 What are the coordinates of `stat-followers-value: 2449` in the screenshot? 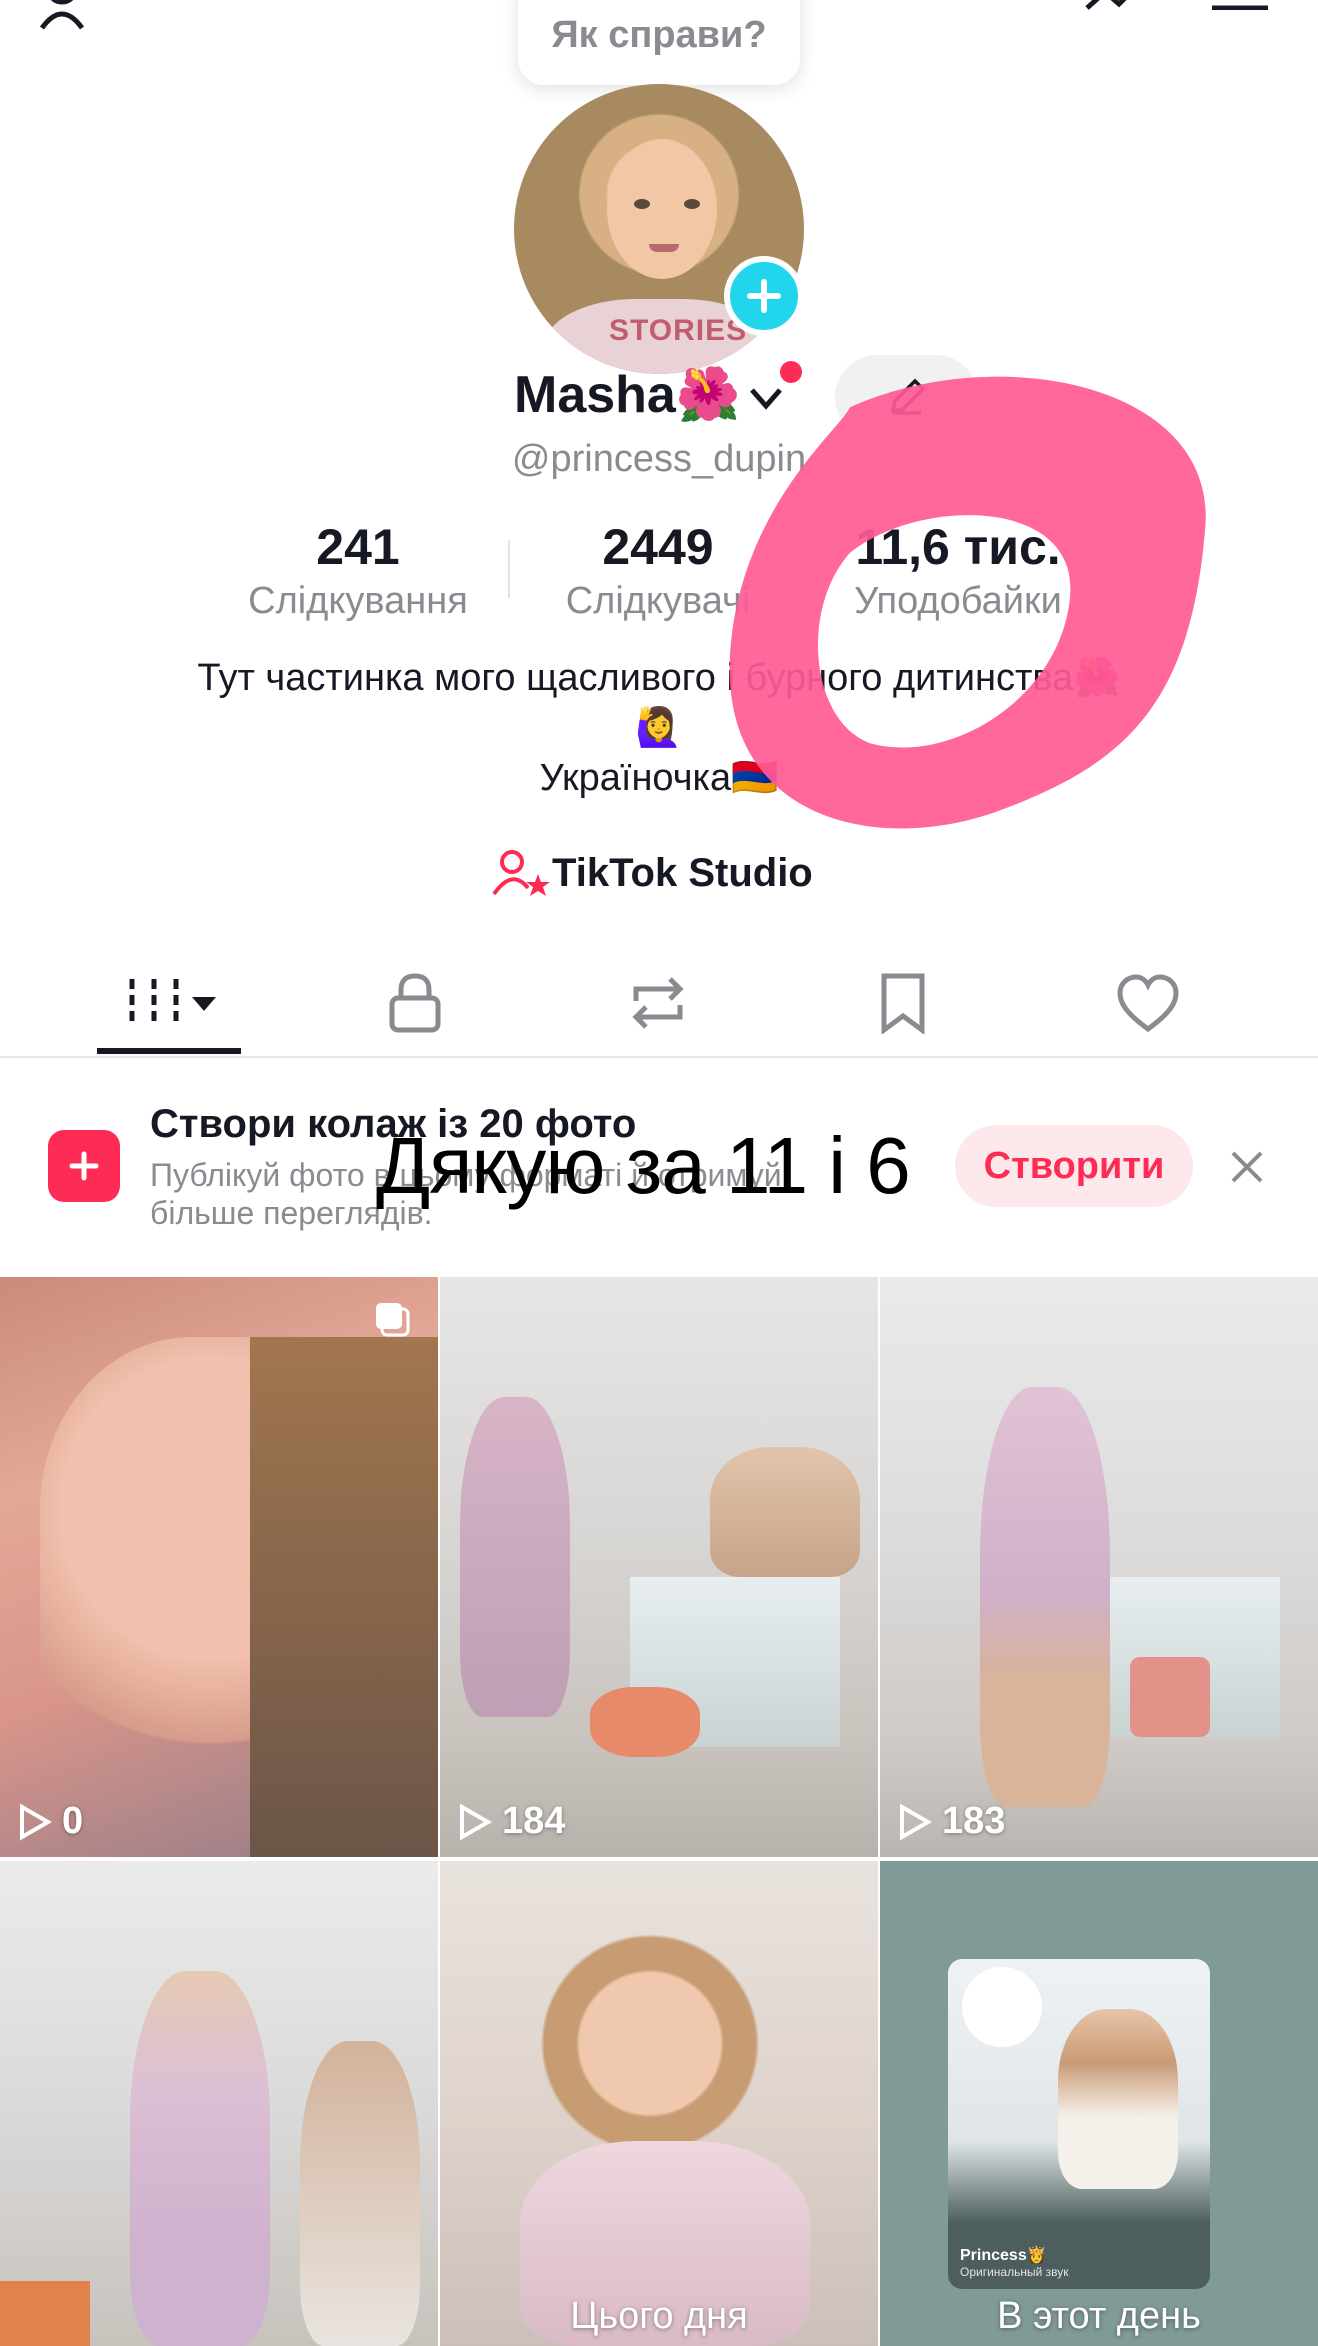 It's located at (658, 547).